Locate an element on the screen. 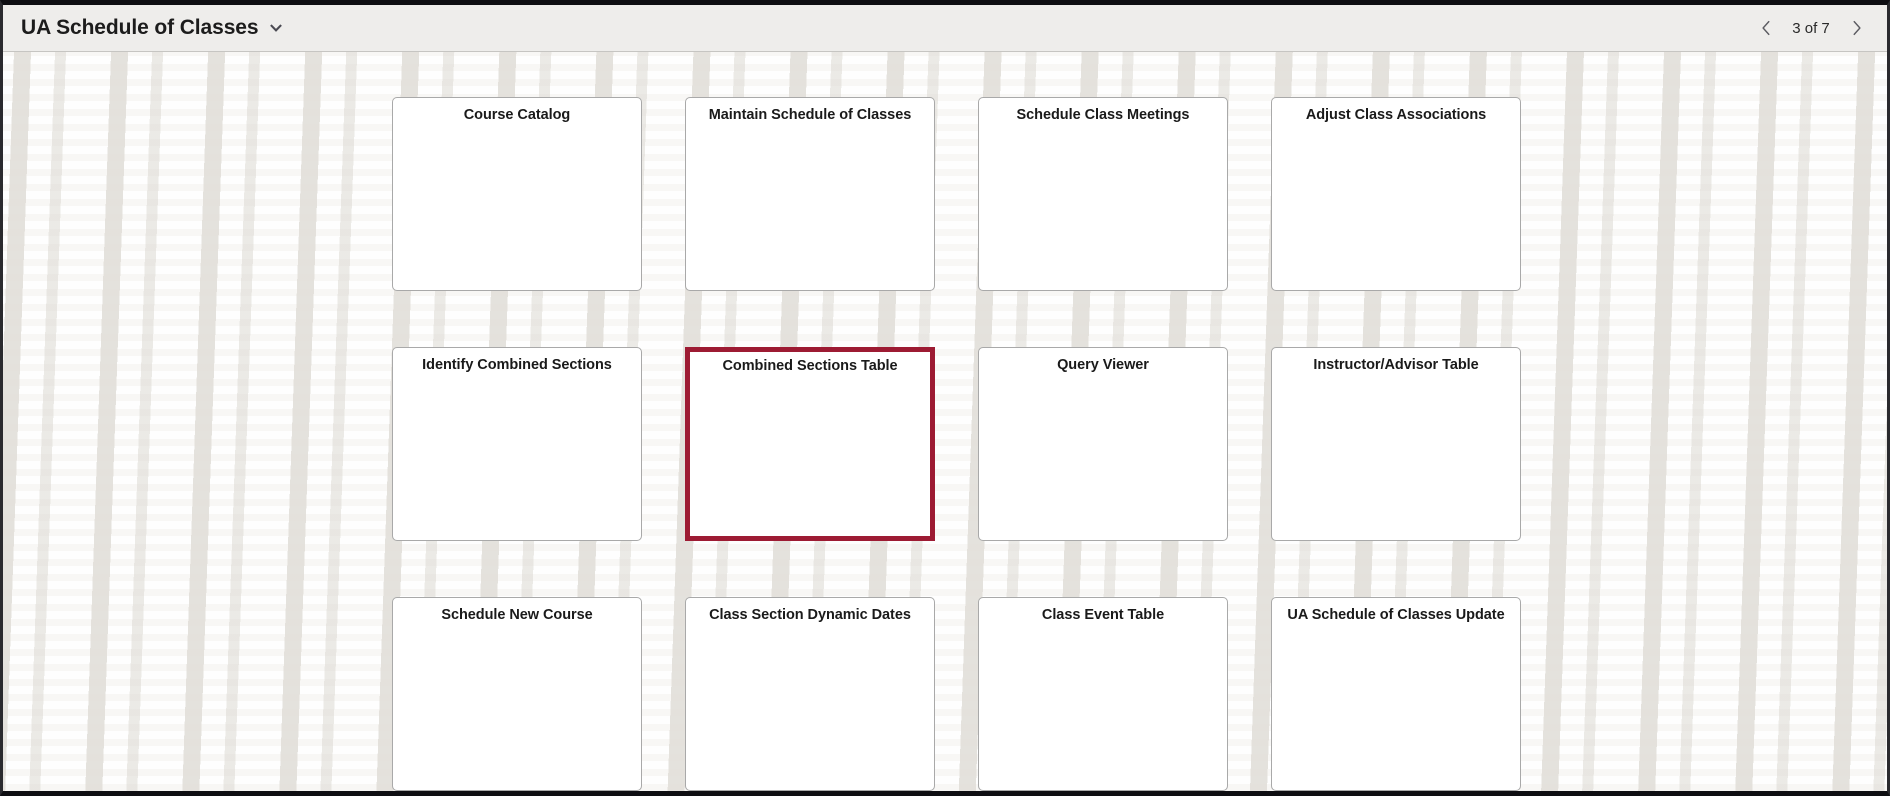 The width and height of the screenshot is (1890, 796). tile-label: Schedule Class Meetings is located at coordinates (1103, 115).